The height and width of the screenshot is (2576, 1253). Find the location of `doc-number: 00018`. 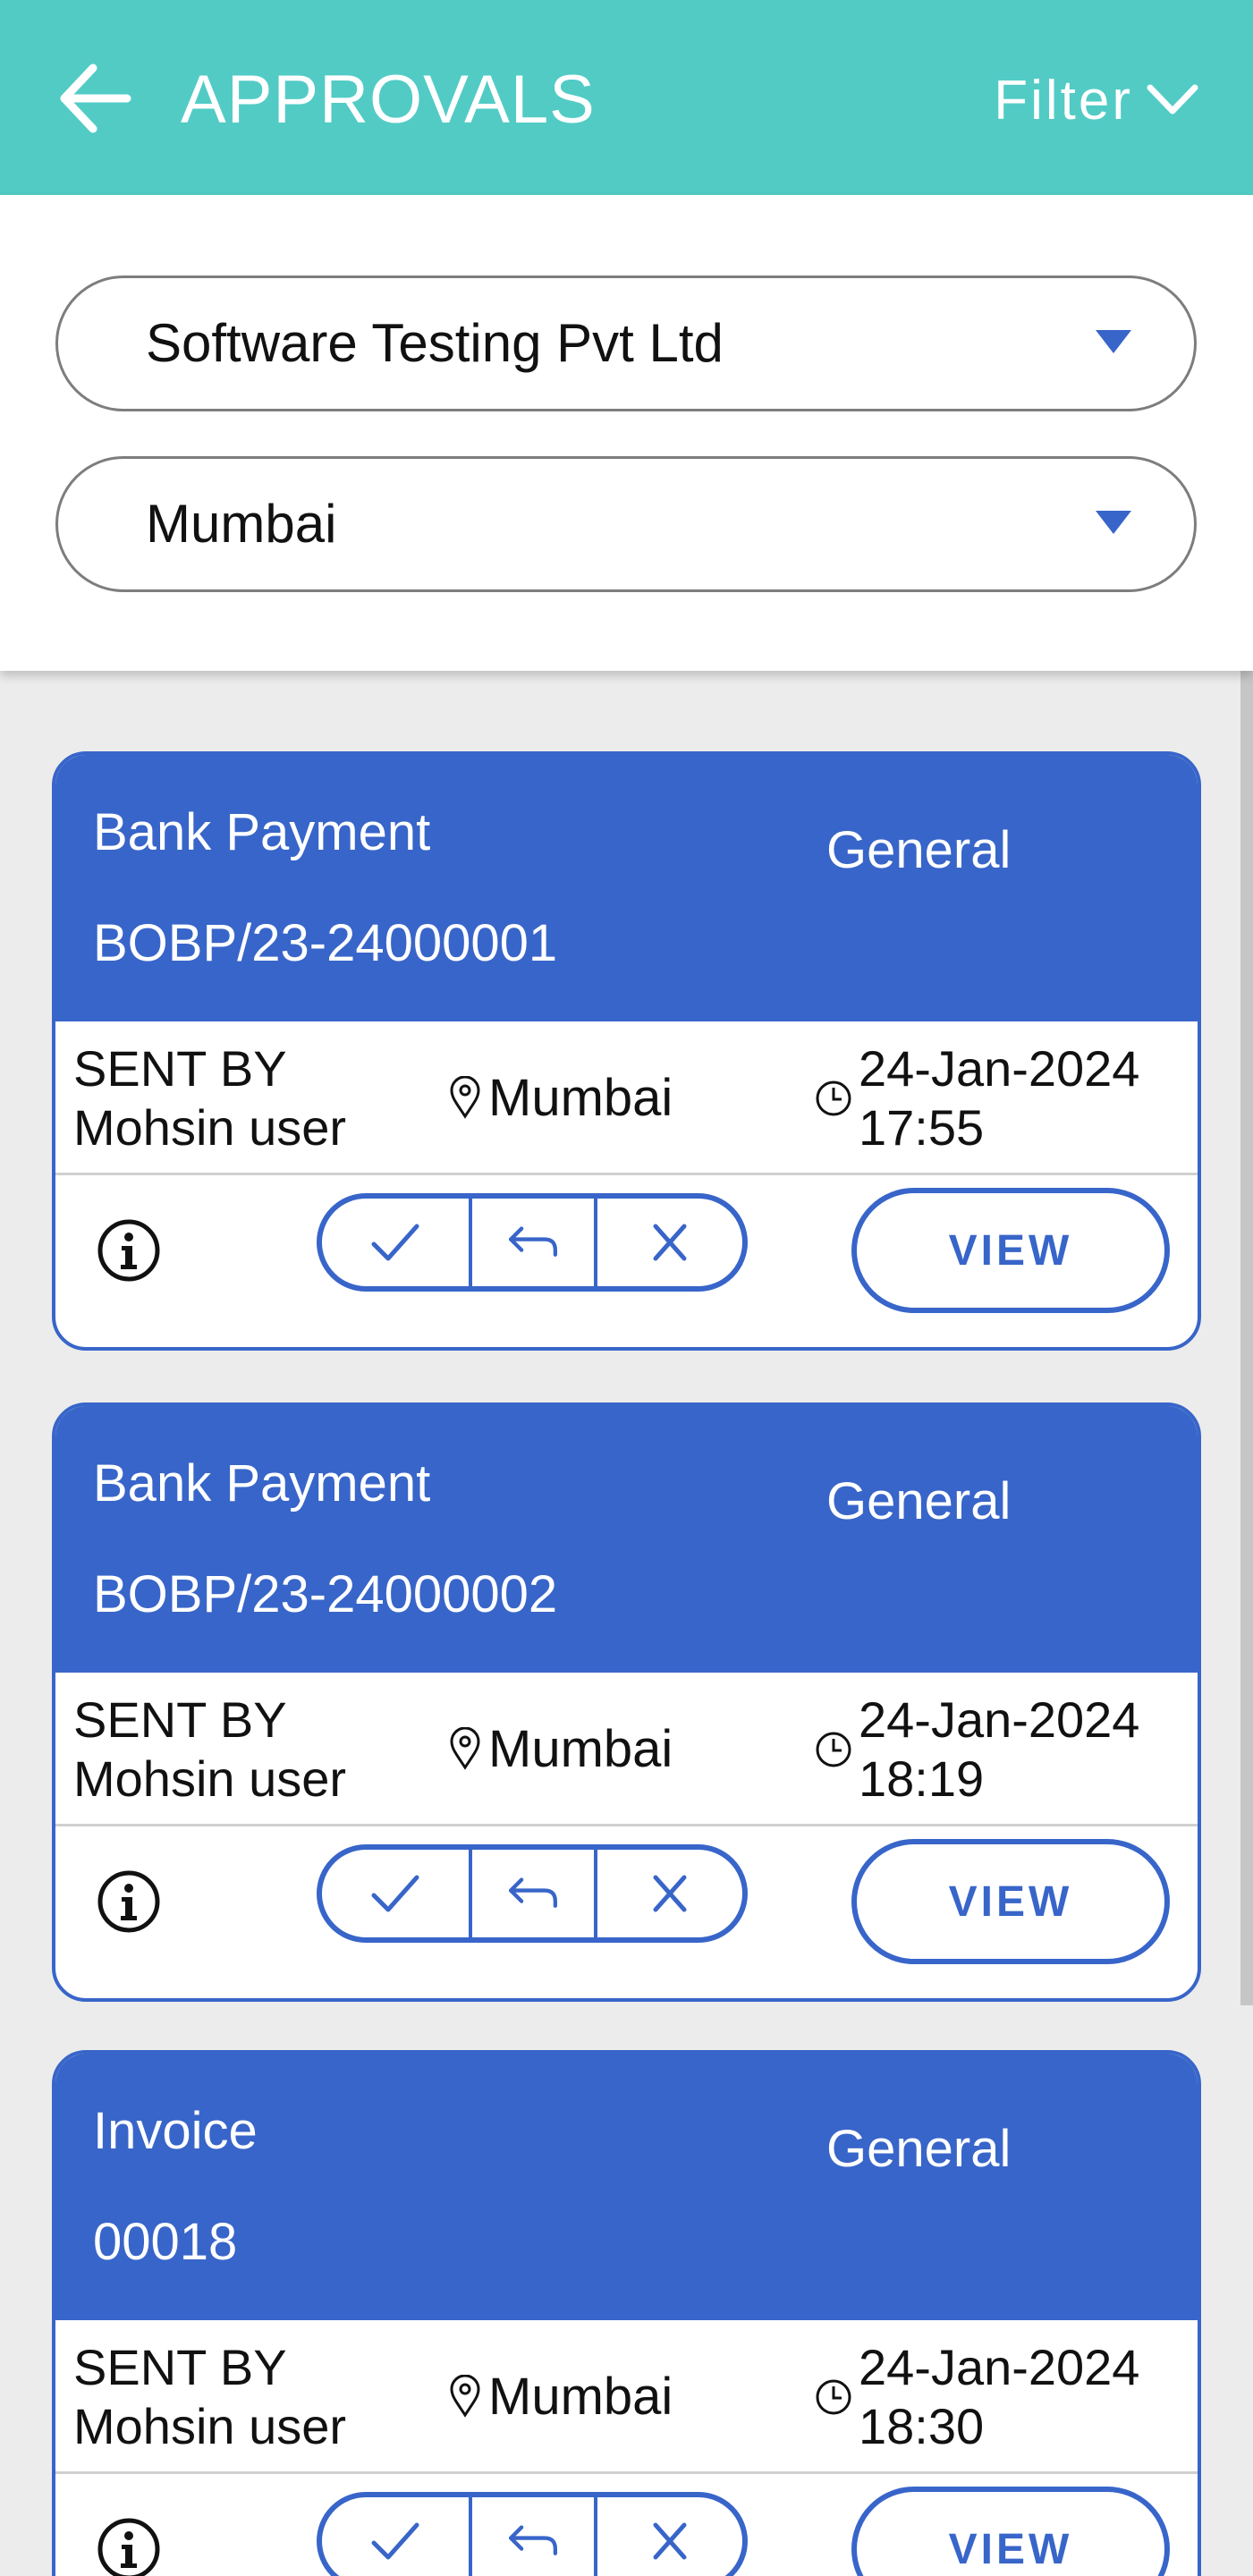

doc-number: 00018 is located at coordinates (165, 2242).